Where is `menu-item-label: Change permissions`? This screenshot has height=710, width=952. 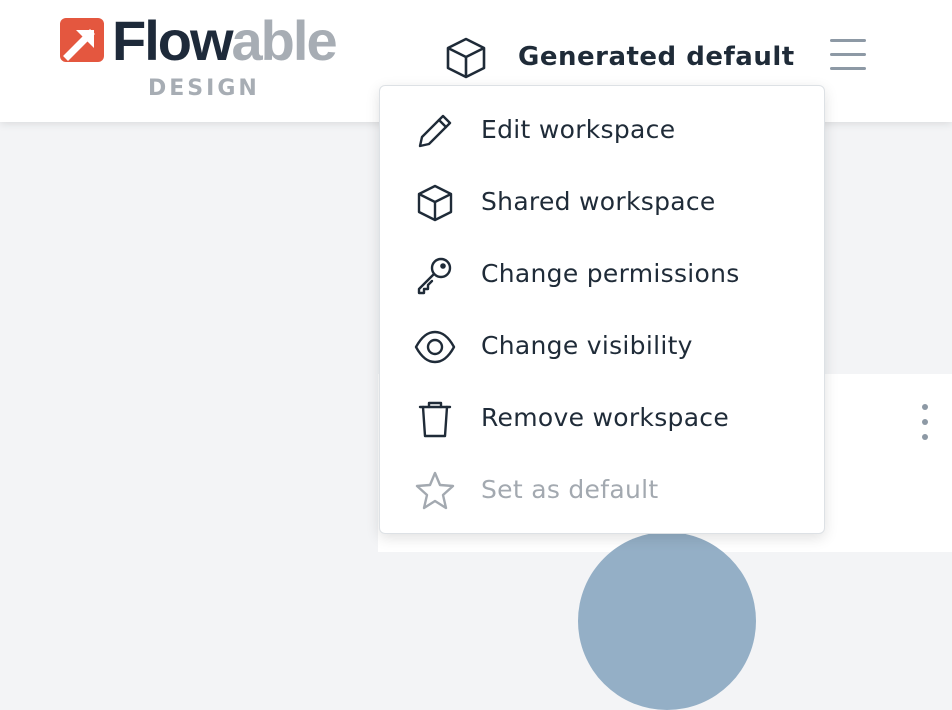
menu-item-label: Change permissions is located at coordinates (610, 273).